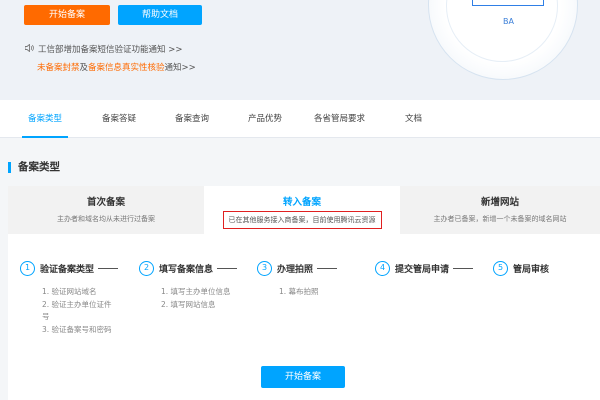  I want to click on step-number: 2, so click(146, 268).